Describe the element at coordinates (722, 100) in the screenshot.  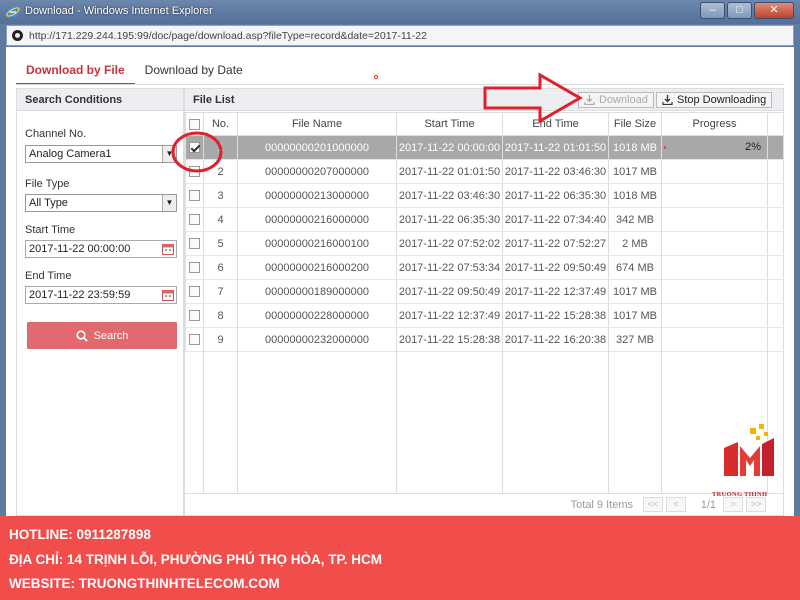
I see `stop-downloading-label: Stop Downloading` at that location.